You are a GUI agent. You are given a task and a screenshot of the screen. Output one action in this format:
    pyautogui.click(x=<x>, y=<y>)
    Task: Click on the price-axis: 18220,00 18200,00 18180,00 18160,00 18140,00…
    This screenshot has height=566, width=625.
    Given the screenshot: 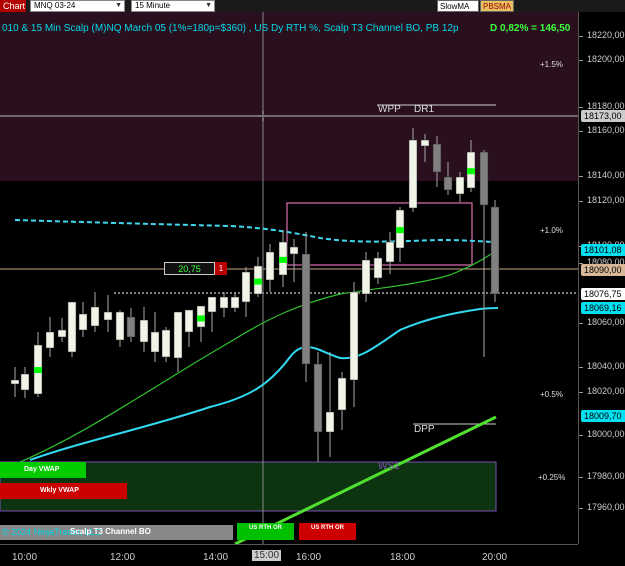 What is the action you would take?
    pyautogui.click(x=601, y=278)
    